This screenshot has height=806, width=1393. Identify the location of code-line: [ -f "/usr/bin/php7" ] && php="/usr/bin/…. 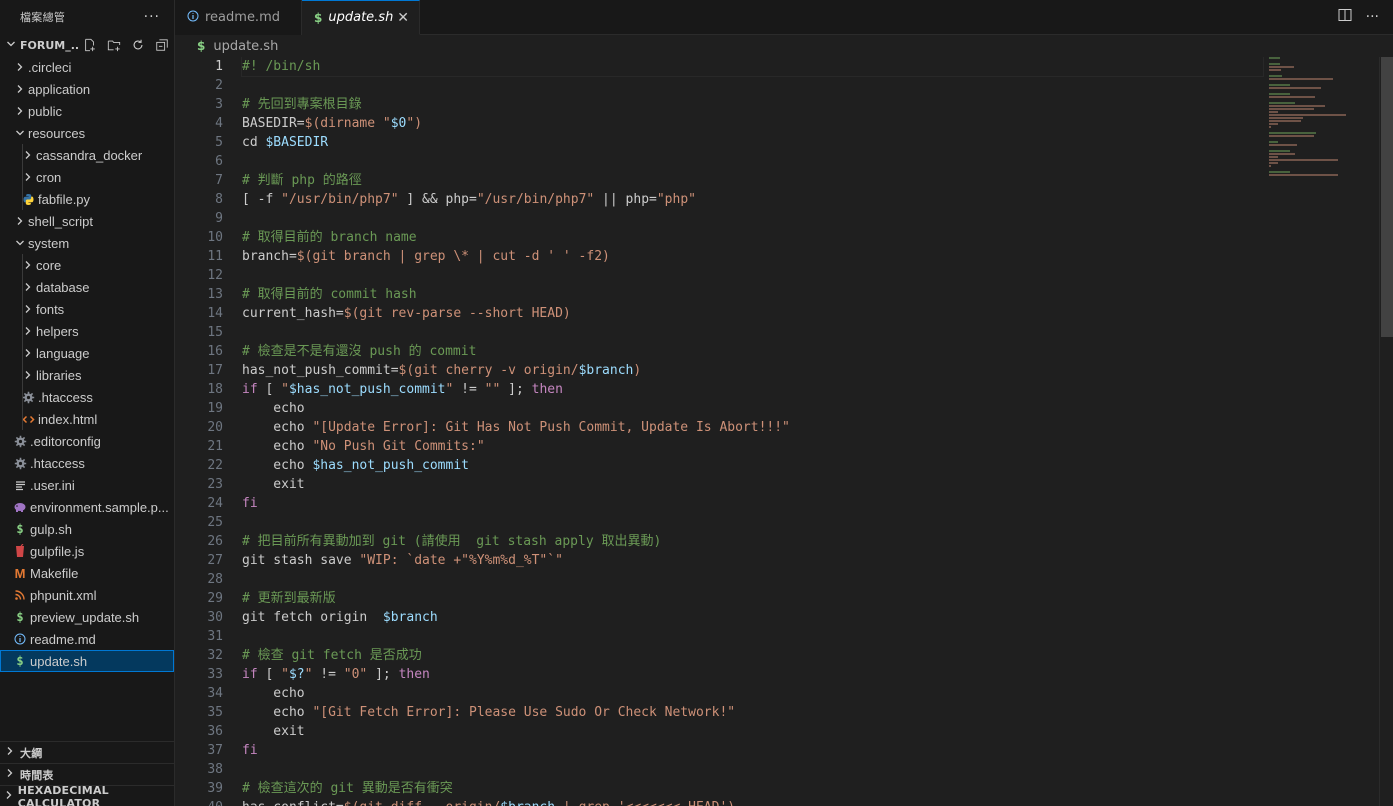
(752, 199).